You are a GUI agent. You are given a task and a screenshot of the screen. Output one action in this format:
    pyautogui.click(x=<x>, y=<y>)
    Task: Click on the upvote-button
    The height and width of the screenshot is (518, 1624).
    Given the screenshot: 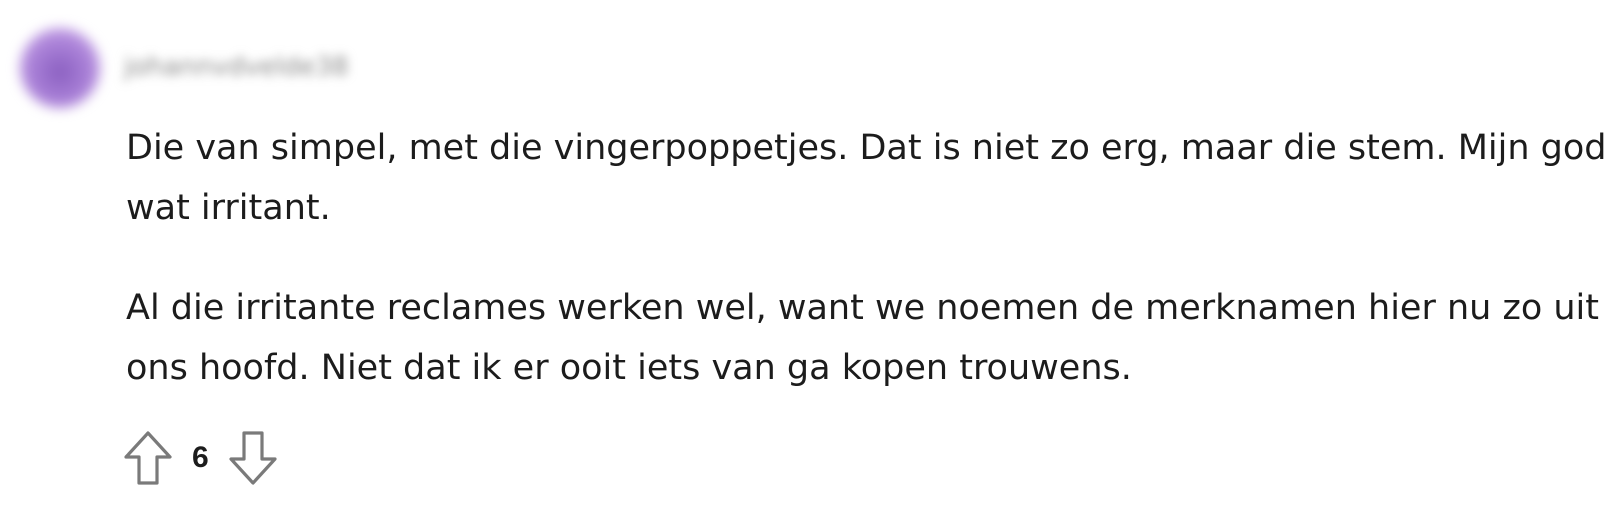 What is the action you would take?
    pyautogui.click(x=148, y=458)
    